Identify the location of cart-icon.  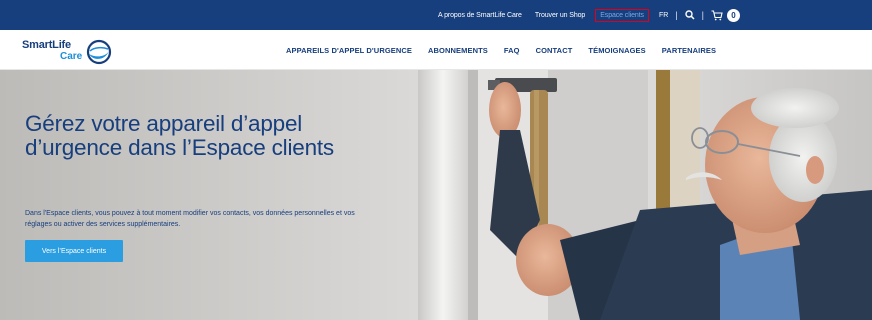
(717, 15).